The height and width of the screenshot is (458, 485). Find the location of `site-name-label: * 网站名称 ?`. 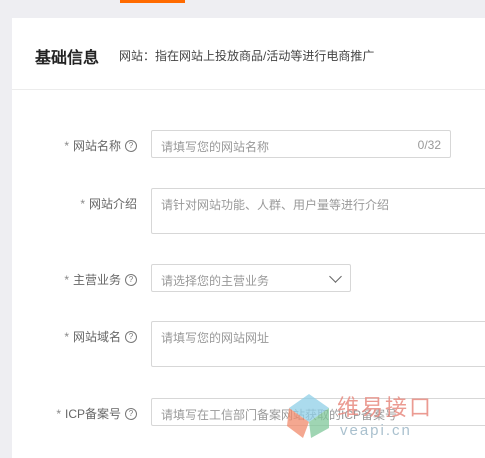

site-name-label: * 网站名称 ? is located at coordinates (100, 145).